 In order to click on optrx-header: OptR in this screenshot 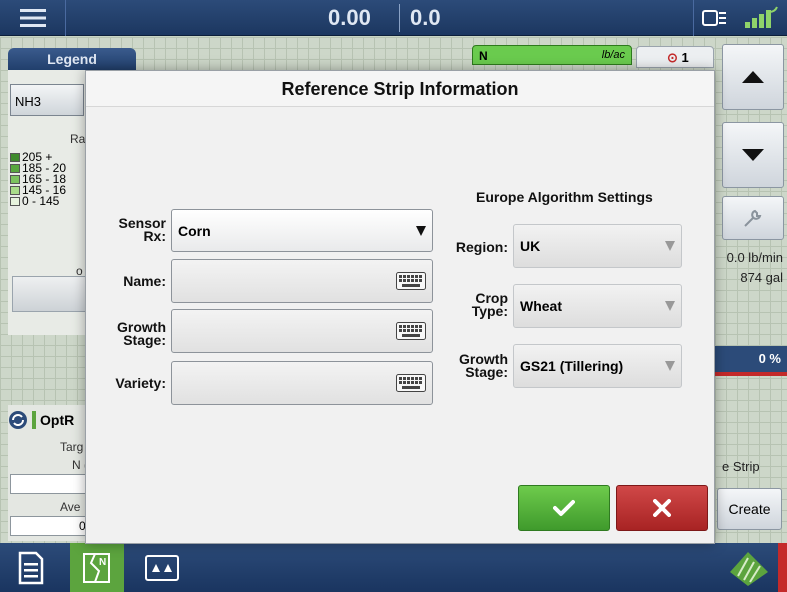, I will do `click(41, 420)`.